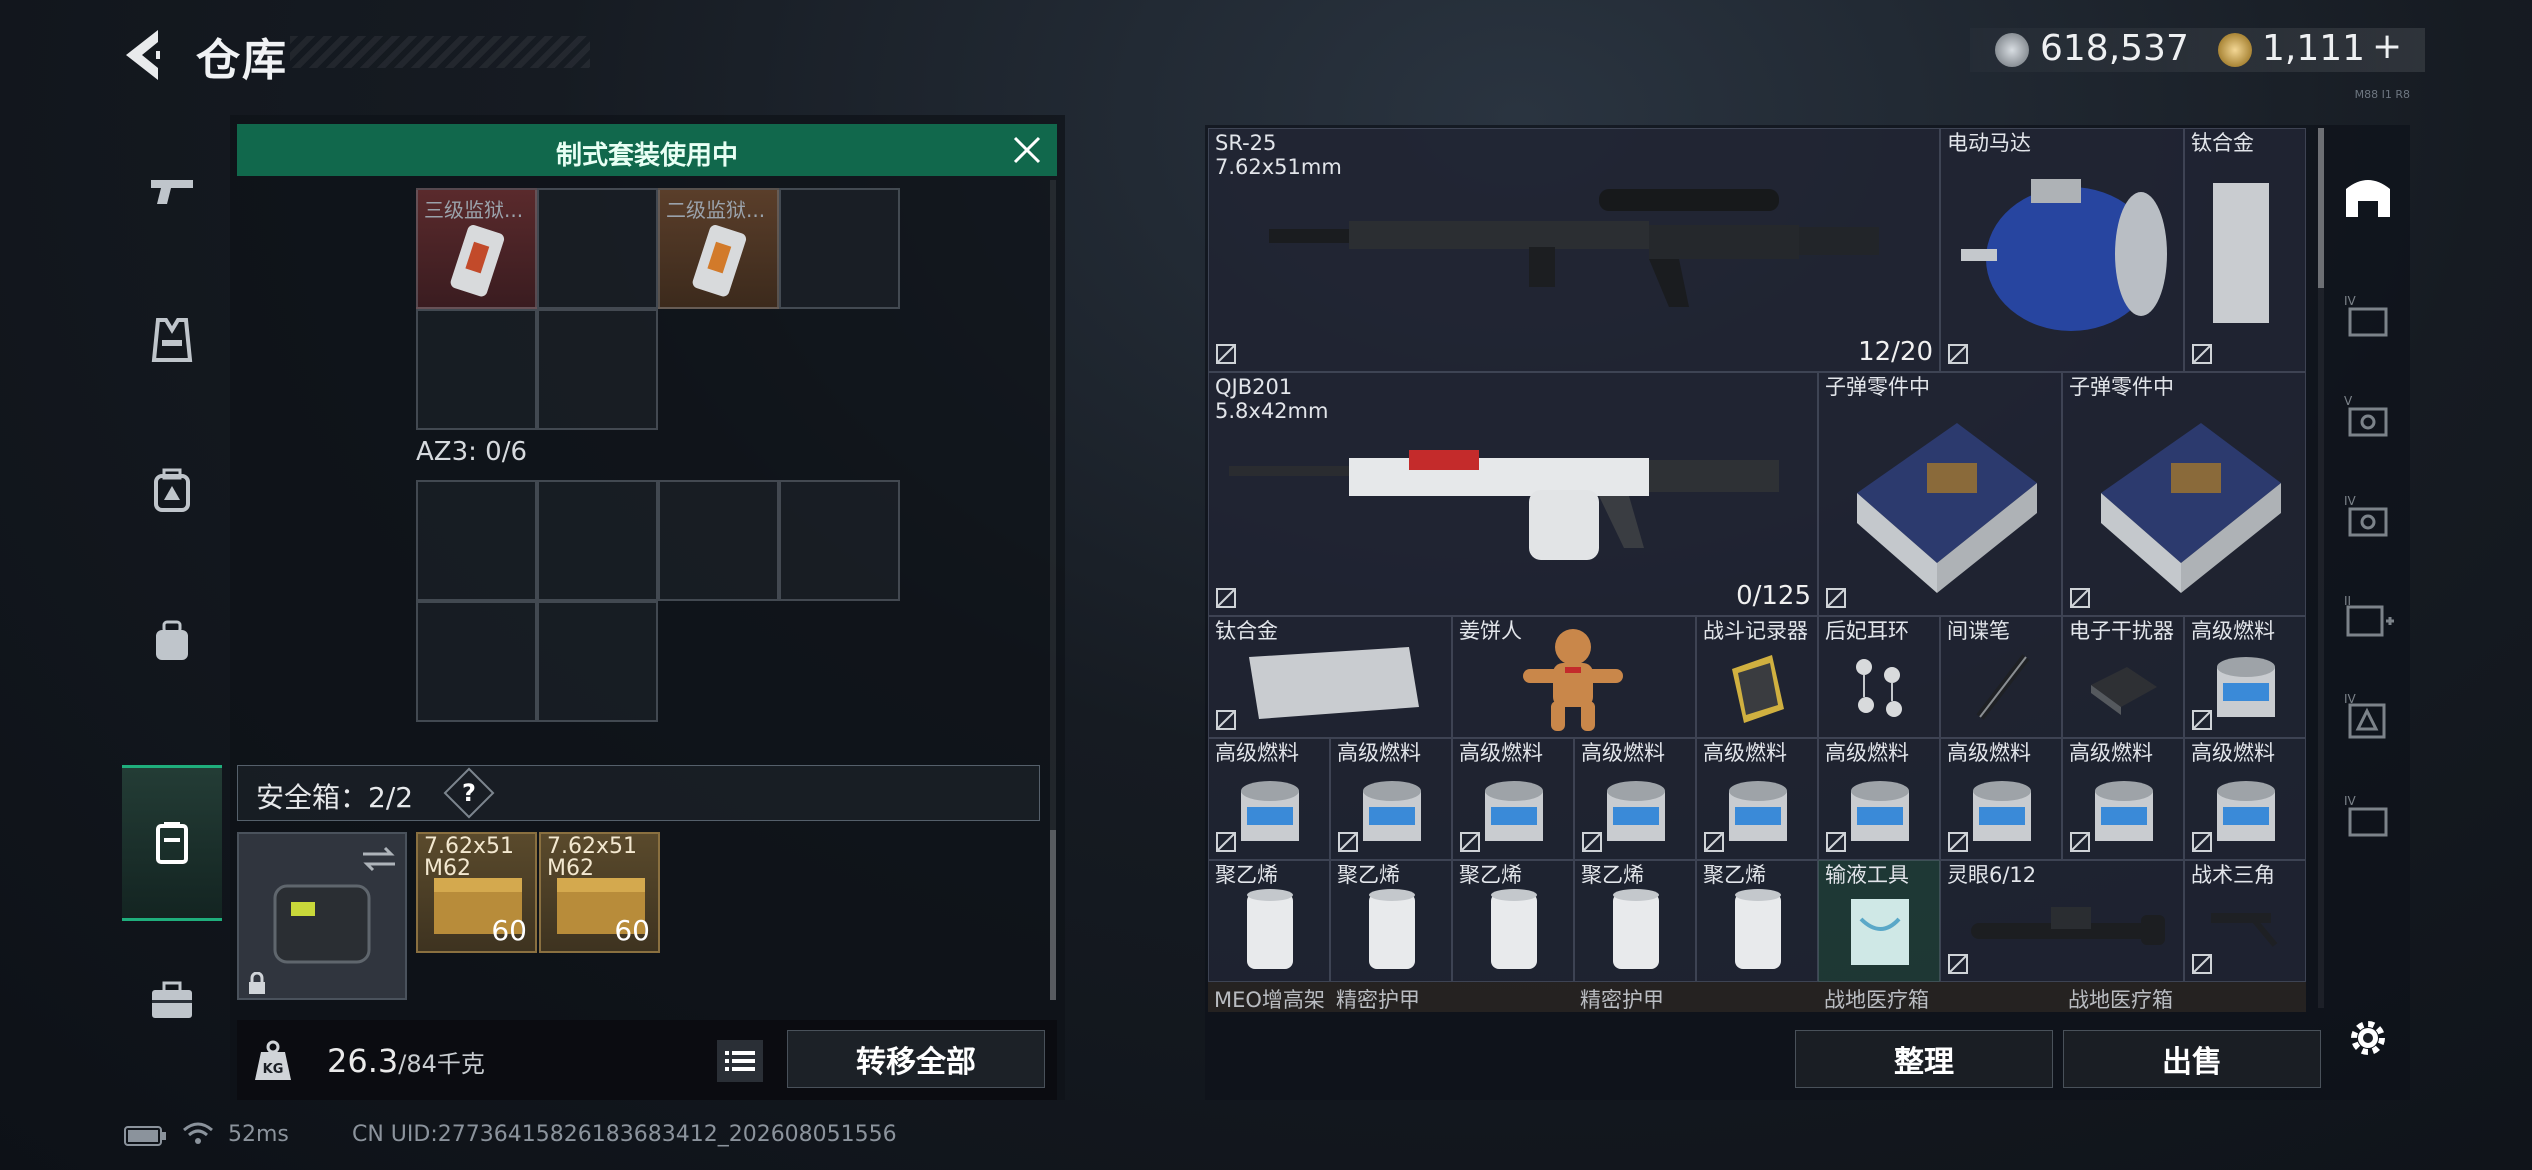  What do you see at coordinates (2233, 875) in the screenshot?
I see `item-name: 战术三角` at bounding box center [2233, 875].